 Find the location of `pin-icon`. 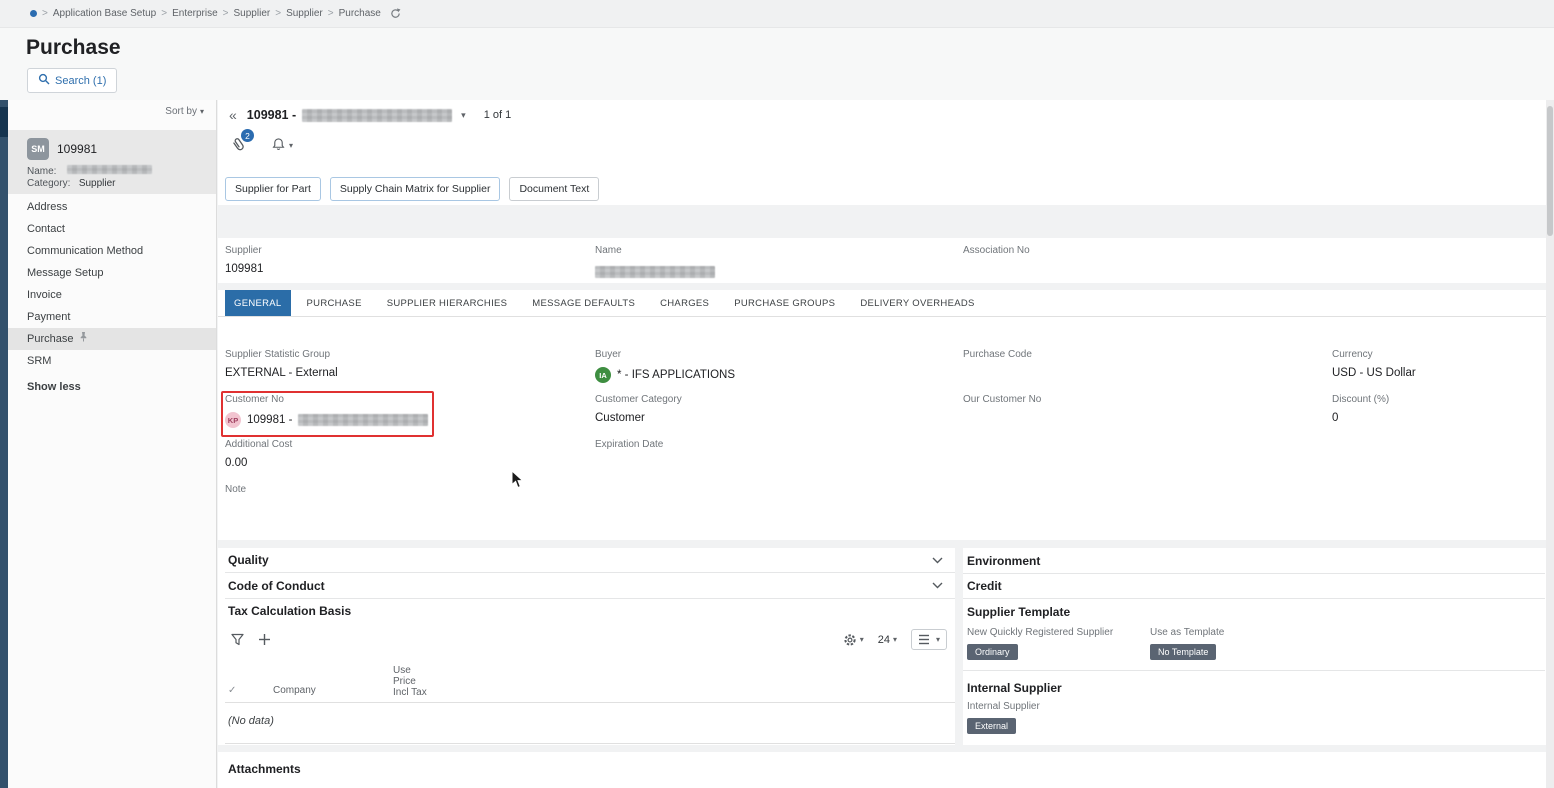

pin-icon is located at coordinates (83, 339).